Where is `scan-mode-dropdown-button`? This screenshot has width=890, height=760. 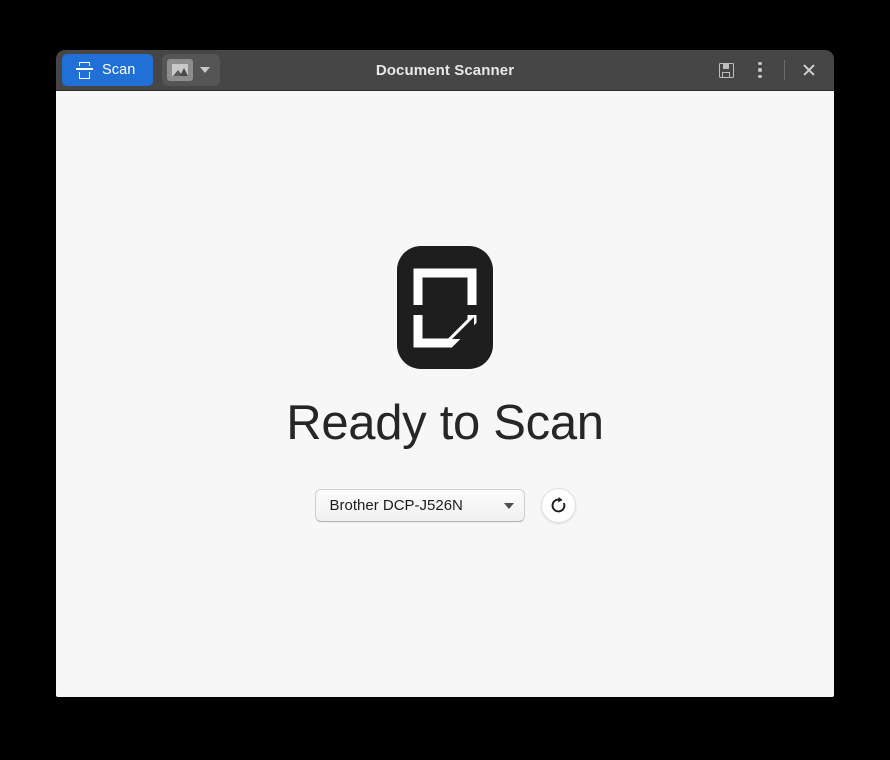
scan-mode-dropdown-button is located at coordinates (205, 70).